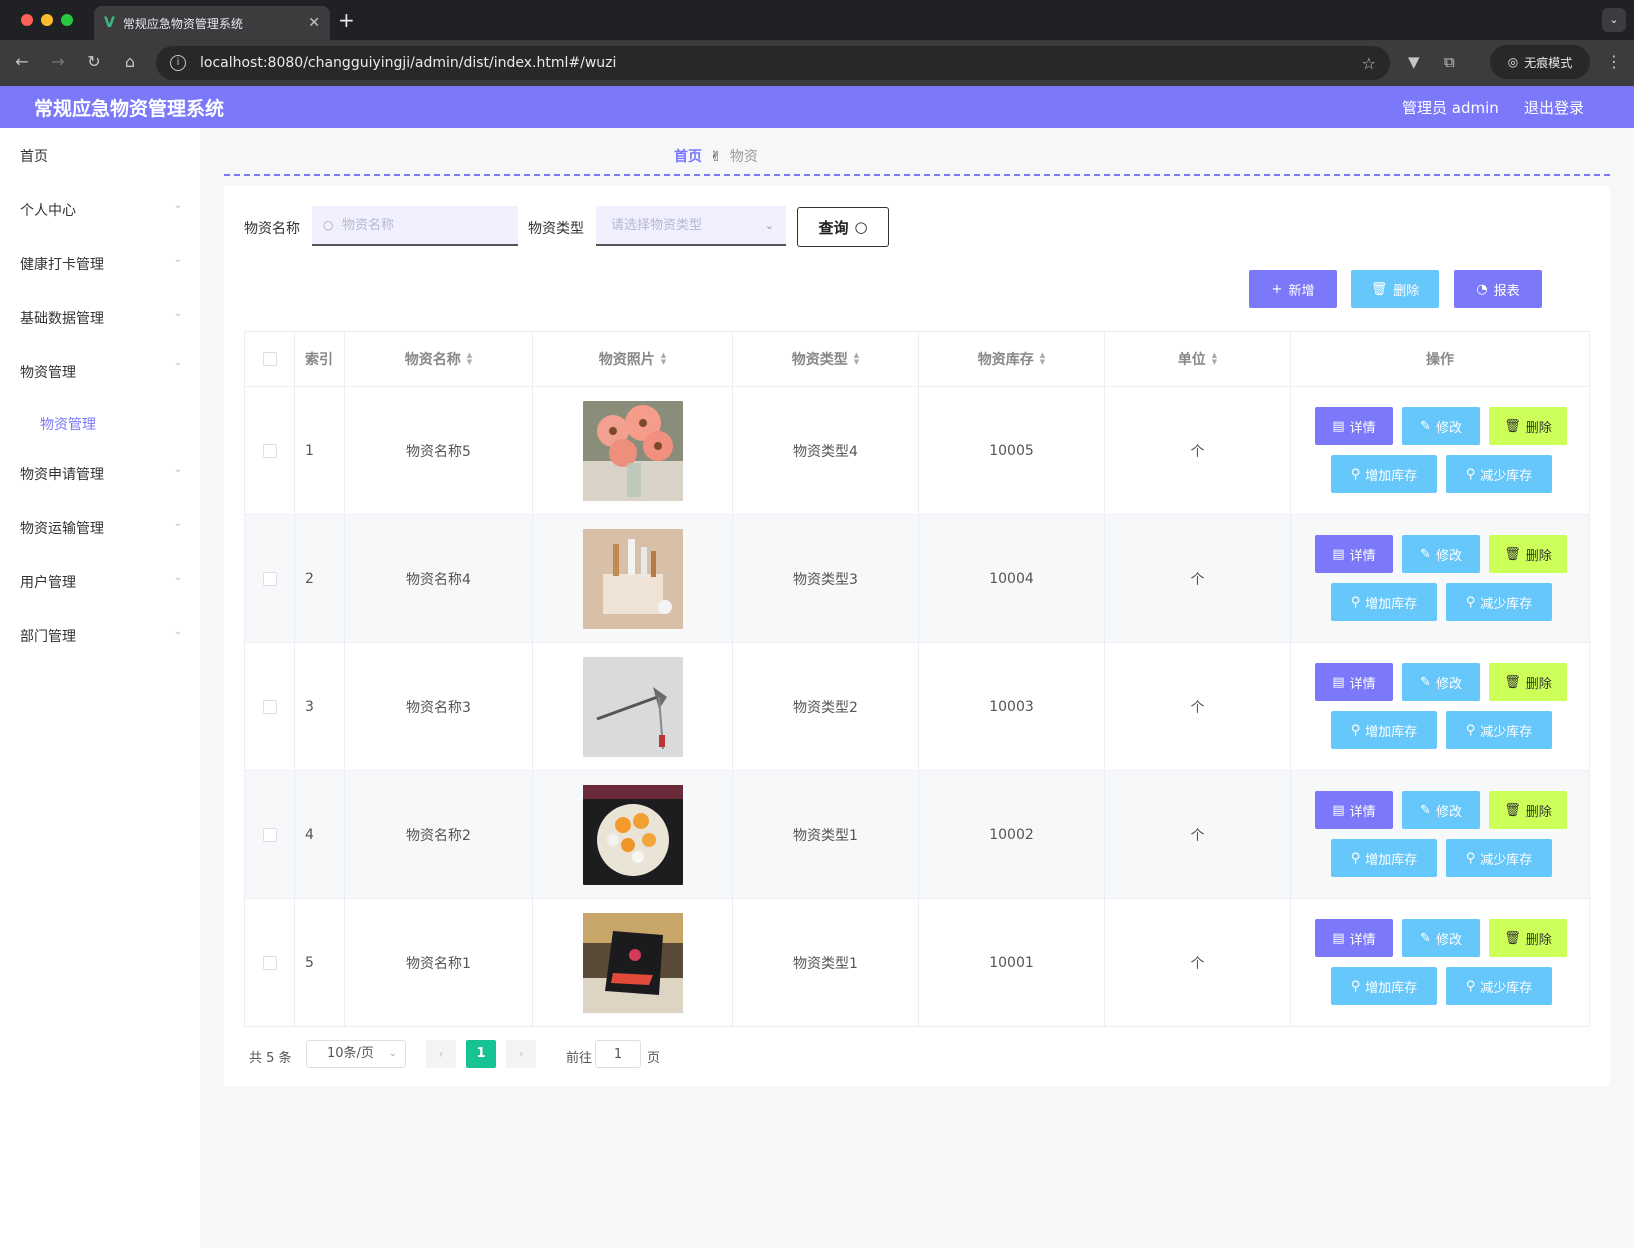 This screenshot has height=1248, width=1634. What do you see at coordinates (356, 1054) in the screenshot?
I see `page-size-select: 10条/页 ⌄` at bounding box center [356, 1054].